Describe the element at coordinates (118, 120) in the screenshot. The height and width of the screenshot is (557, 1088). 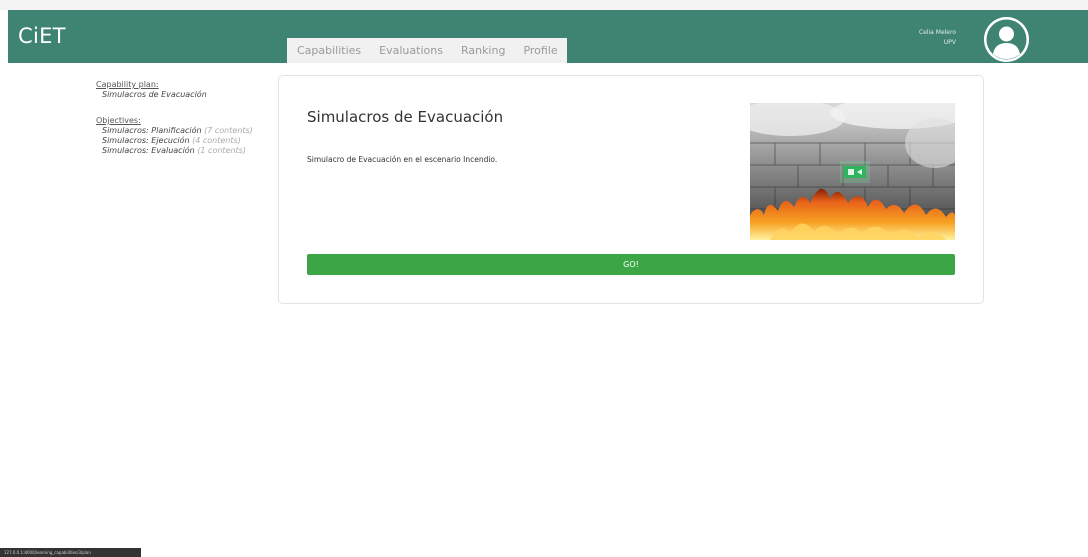
I see `objectives-heading: Objectives:` at that location.